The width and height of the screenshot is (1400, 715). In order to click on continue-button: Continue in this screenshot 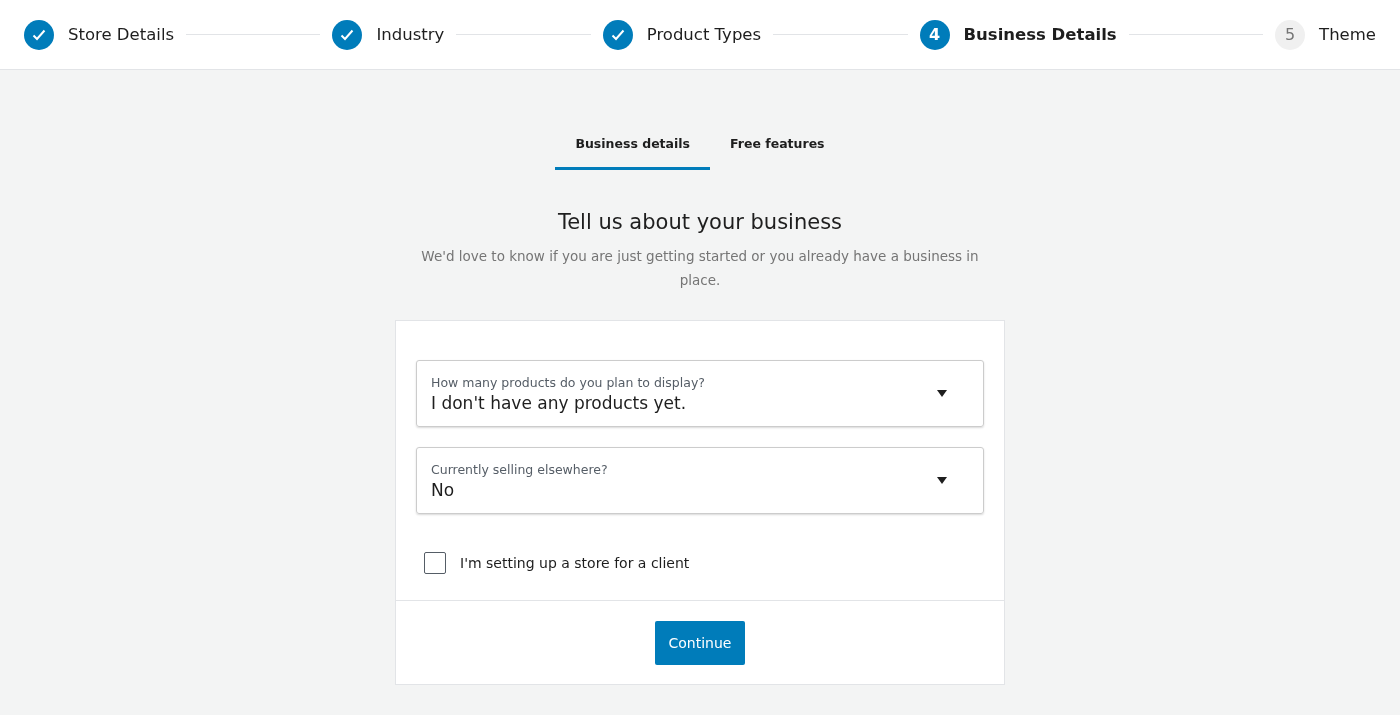, I will do `click(700, 643)`.